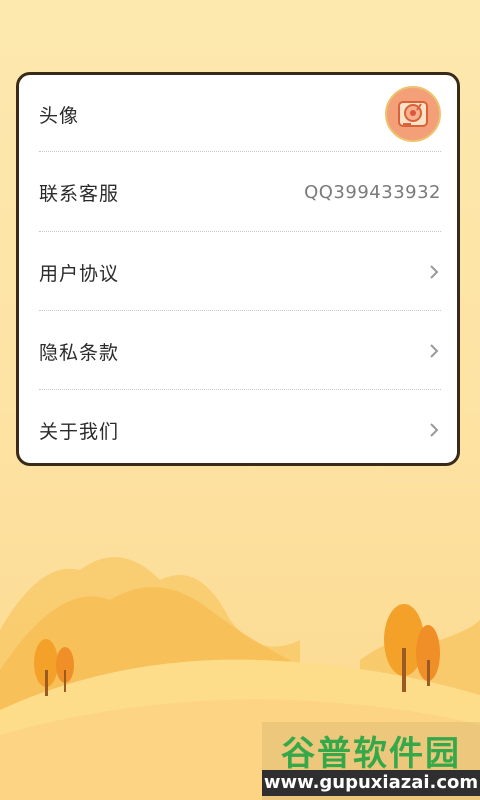 This screenshot has height=800, width=480. Describe the element at coordinates (240, 272) in the screenshot. I see `user-agreement-row: 用户协议` at that location.